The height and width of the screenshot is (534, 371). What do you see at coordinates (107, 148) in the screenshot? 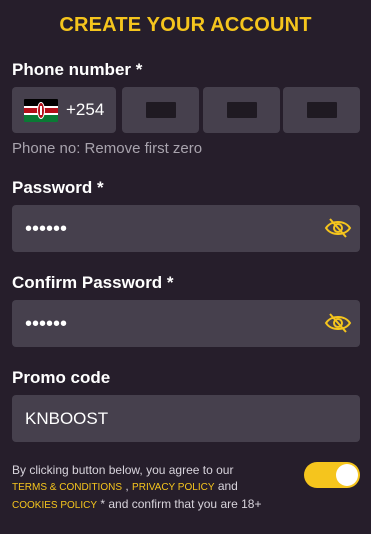
I see `phone-hint: Phone no: Remove first zero` at bounding box center [107, 148].